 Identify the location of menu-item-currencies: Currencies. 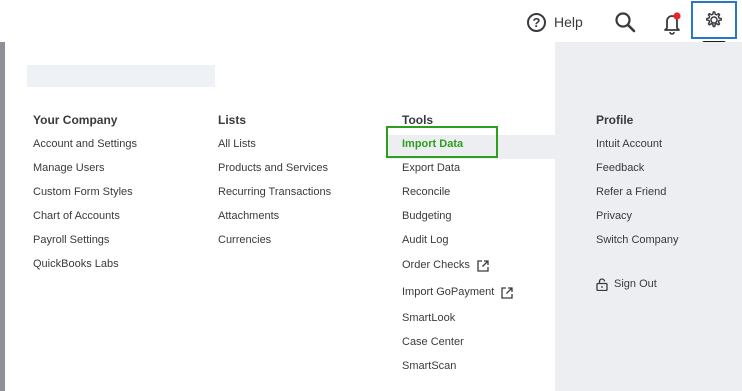
(274, 240).